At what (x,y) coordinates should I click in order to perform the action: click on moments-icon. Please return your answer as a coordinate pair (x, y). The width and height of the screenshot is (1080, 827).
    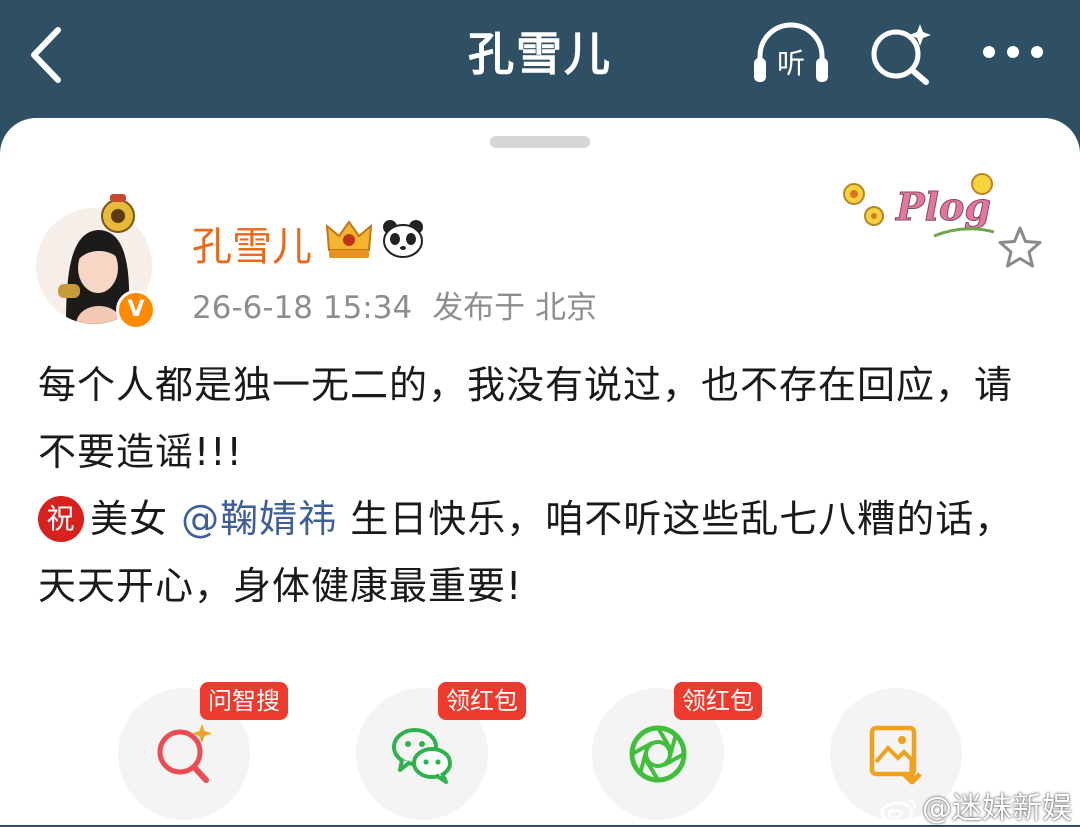
    Looking at the image, I should click on (658, 754).